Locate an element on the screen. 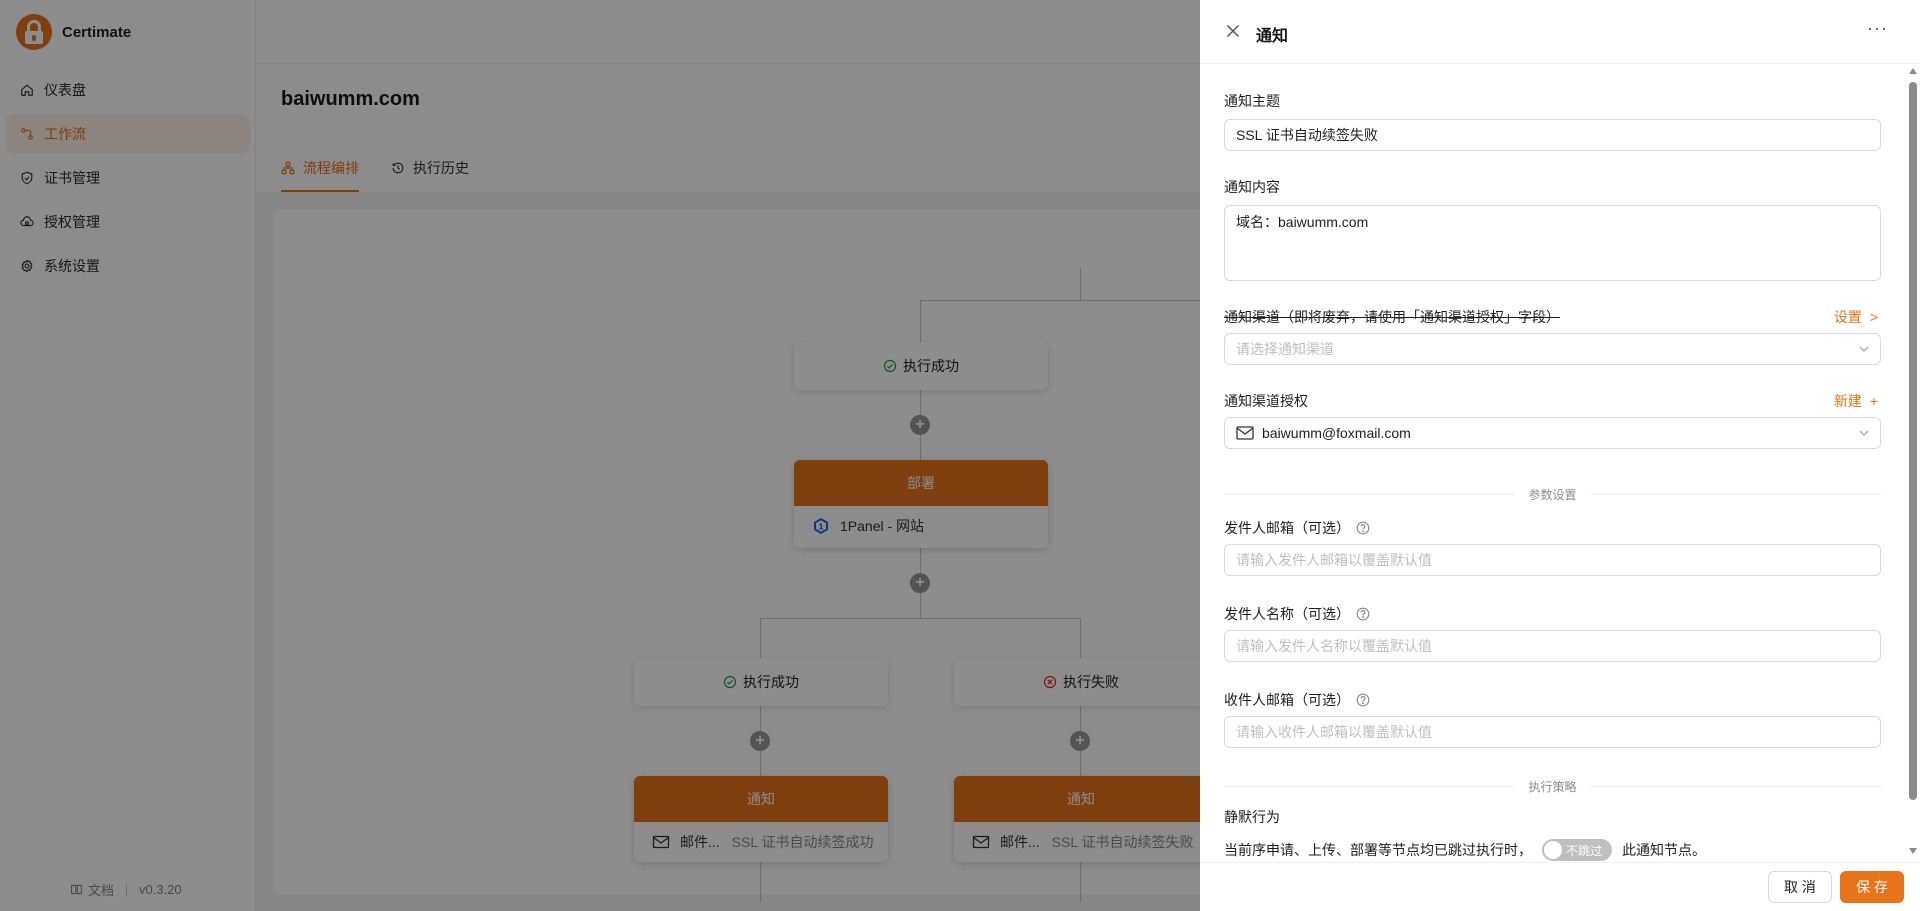 The width and height of the screenshot is (1920, 911). sender-email-label-text: 发件人邮箱（可选） is located at coordinates (1287, 528).